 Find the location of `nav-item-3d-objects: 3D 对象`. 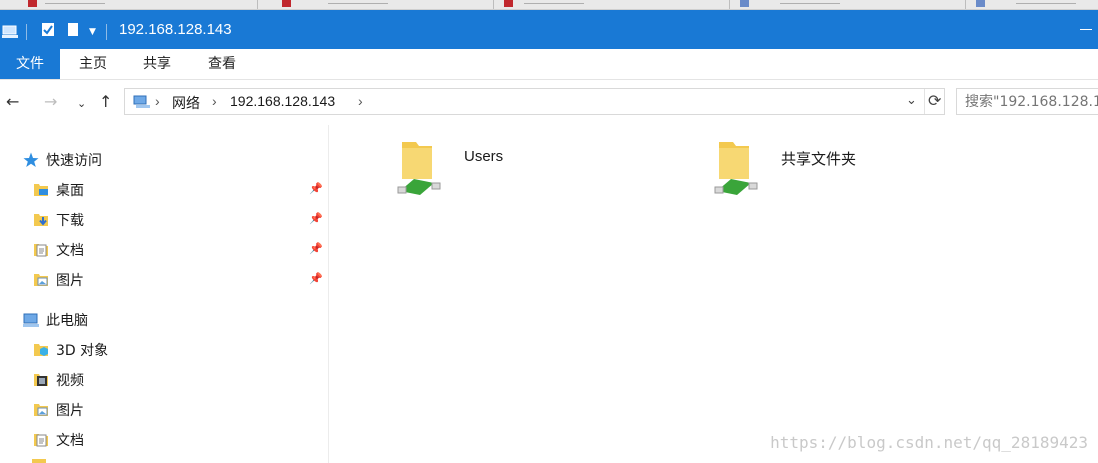

nav-item-3d-objects: 3D 对象 is located at coordinates (70, 350).